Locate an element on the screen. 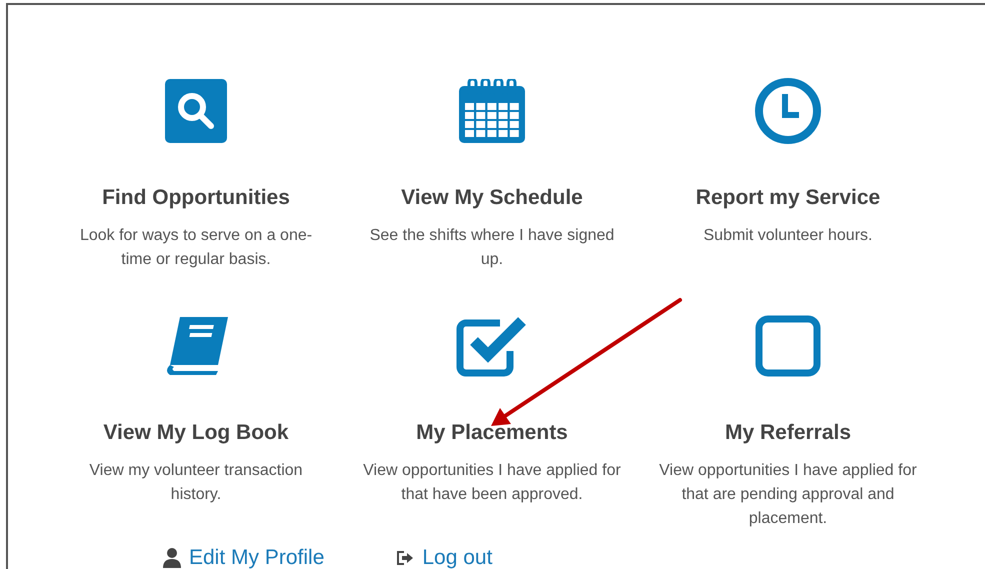 The height and width of the screenshot is (569, 985). user-icon is located at coordinates (172, 558).